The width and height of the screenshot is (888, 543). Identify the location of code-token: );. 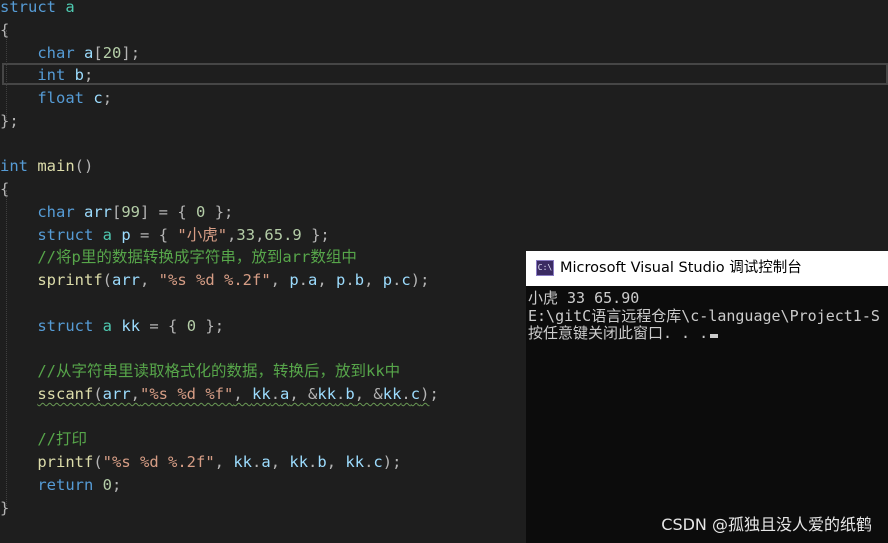
(392, 462).